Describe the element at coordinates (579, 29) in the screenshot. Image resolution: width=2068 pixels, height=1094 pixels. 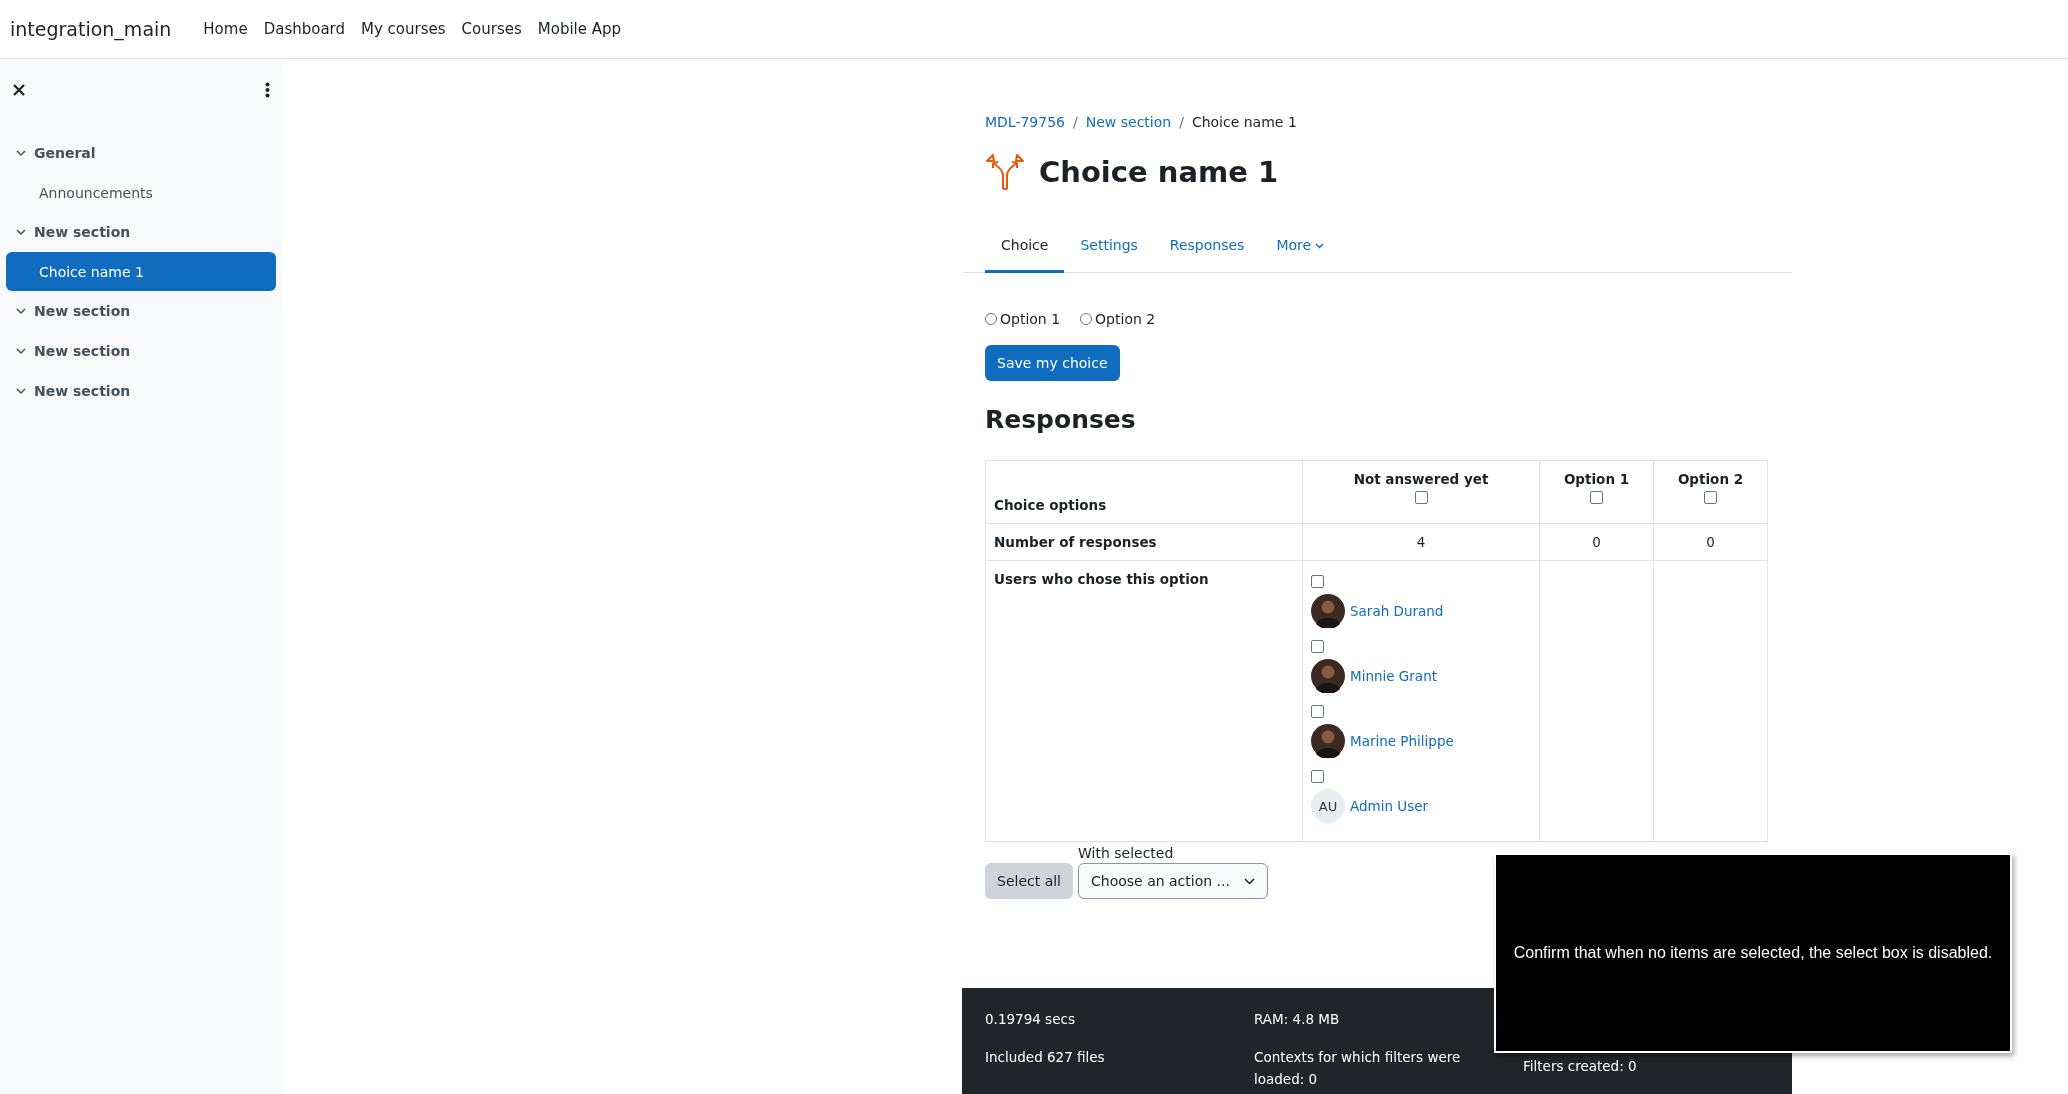
I see `nav-link: Mobile App` at that location.